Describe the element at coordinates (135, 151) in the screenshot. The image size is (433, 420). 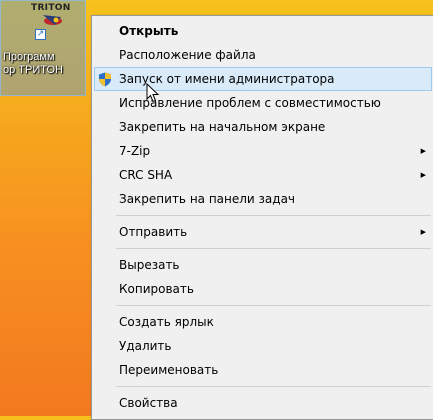
I see `menu-item-label: 7-Zip` at that location.